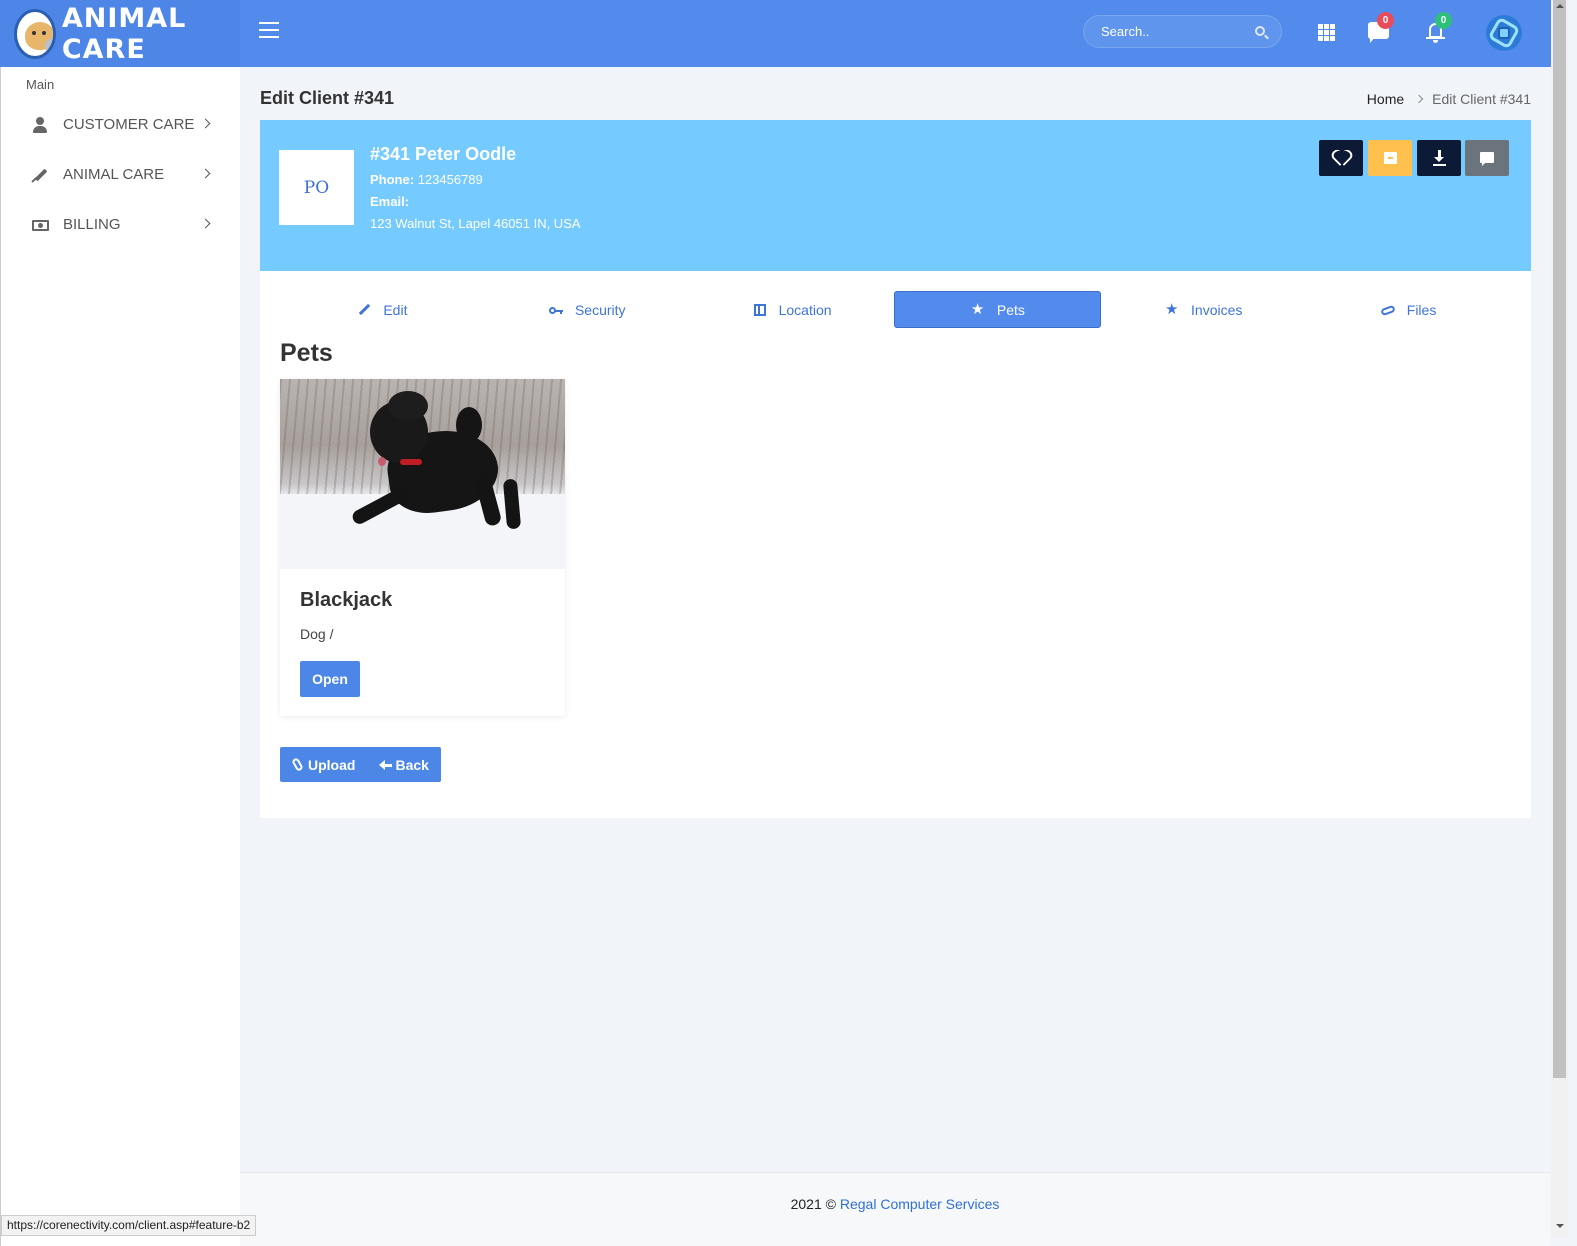  What do you see at coordinates (1260, 31) in the screenshot?
I see `search-icon` at bounding box center [1260, 31].